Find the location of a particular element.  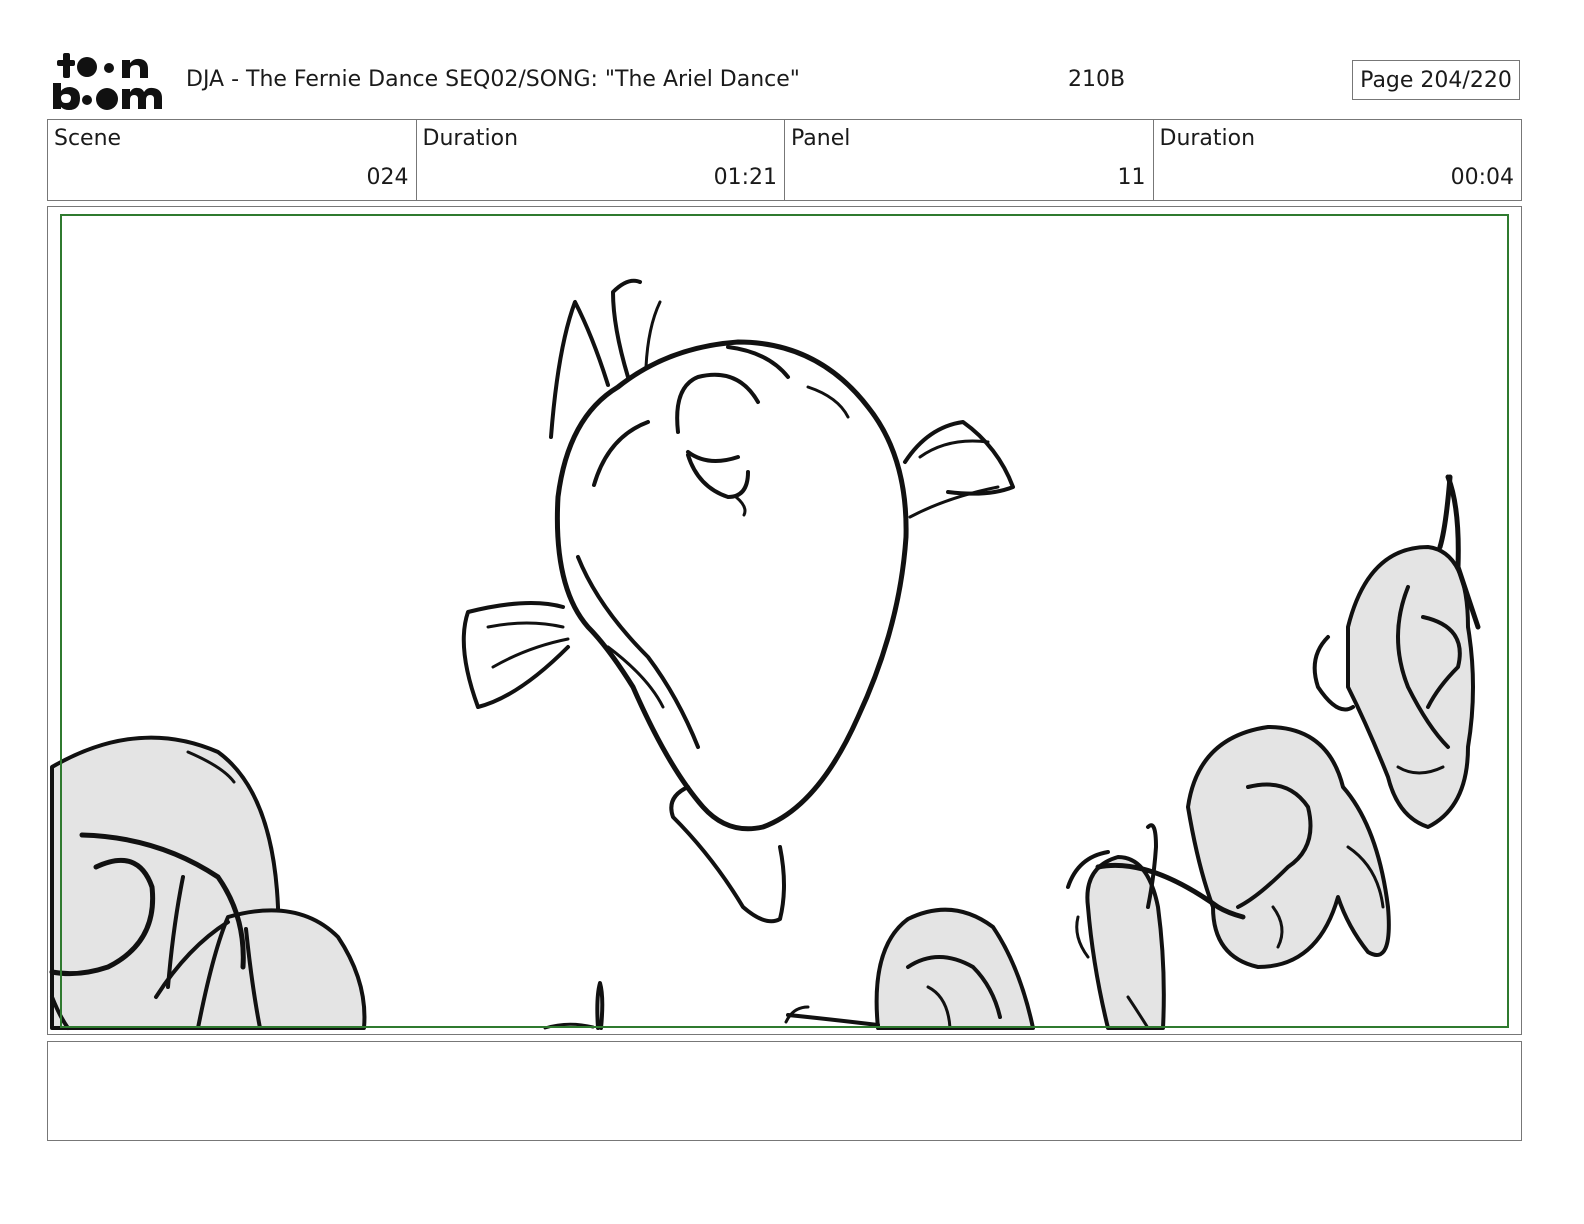

toonboom-logo is located at coordinates (107, 81).